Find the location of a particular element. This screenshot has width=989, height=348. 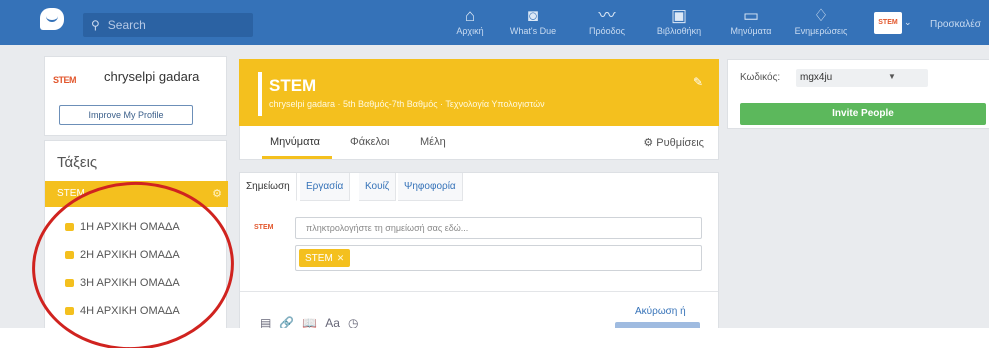

tab-folders: Φάκελοι is located at coordinates (369, 142).